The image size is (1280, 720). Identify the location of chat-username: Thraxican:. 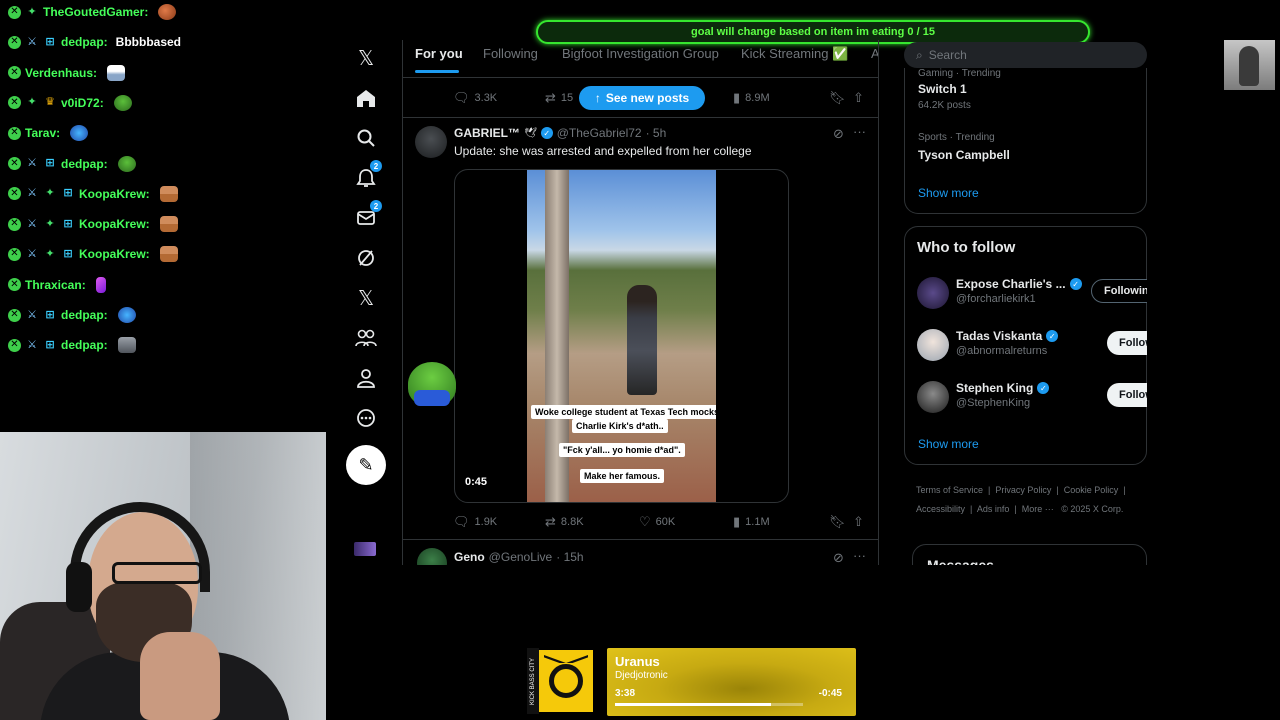
(55, 285).